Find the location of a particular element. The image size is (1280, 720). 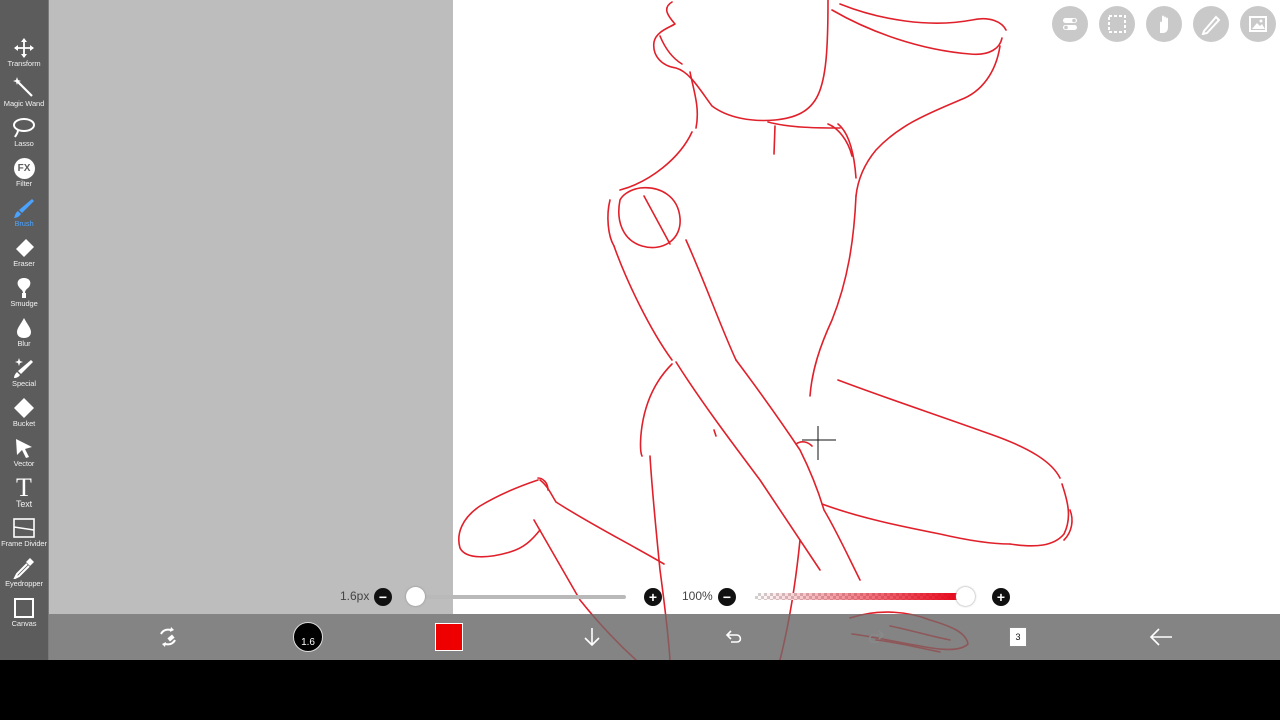

tool-label: Text is located at coordinates (24, 504).